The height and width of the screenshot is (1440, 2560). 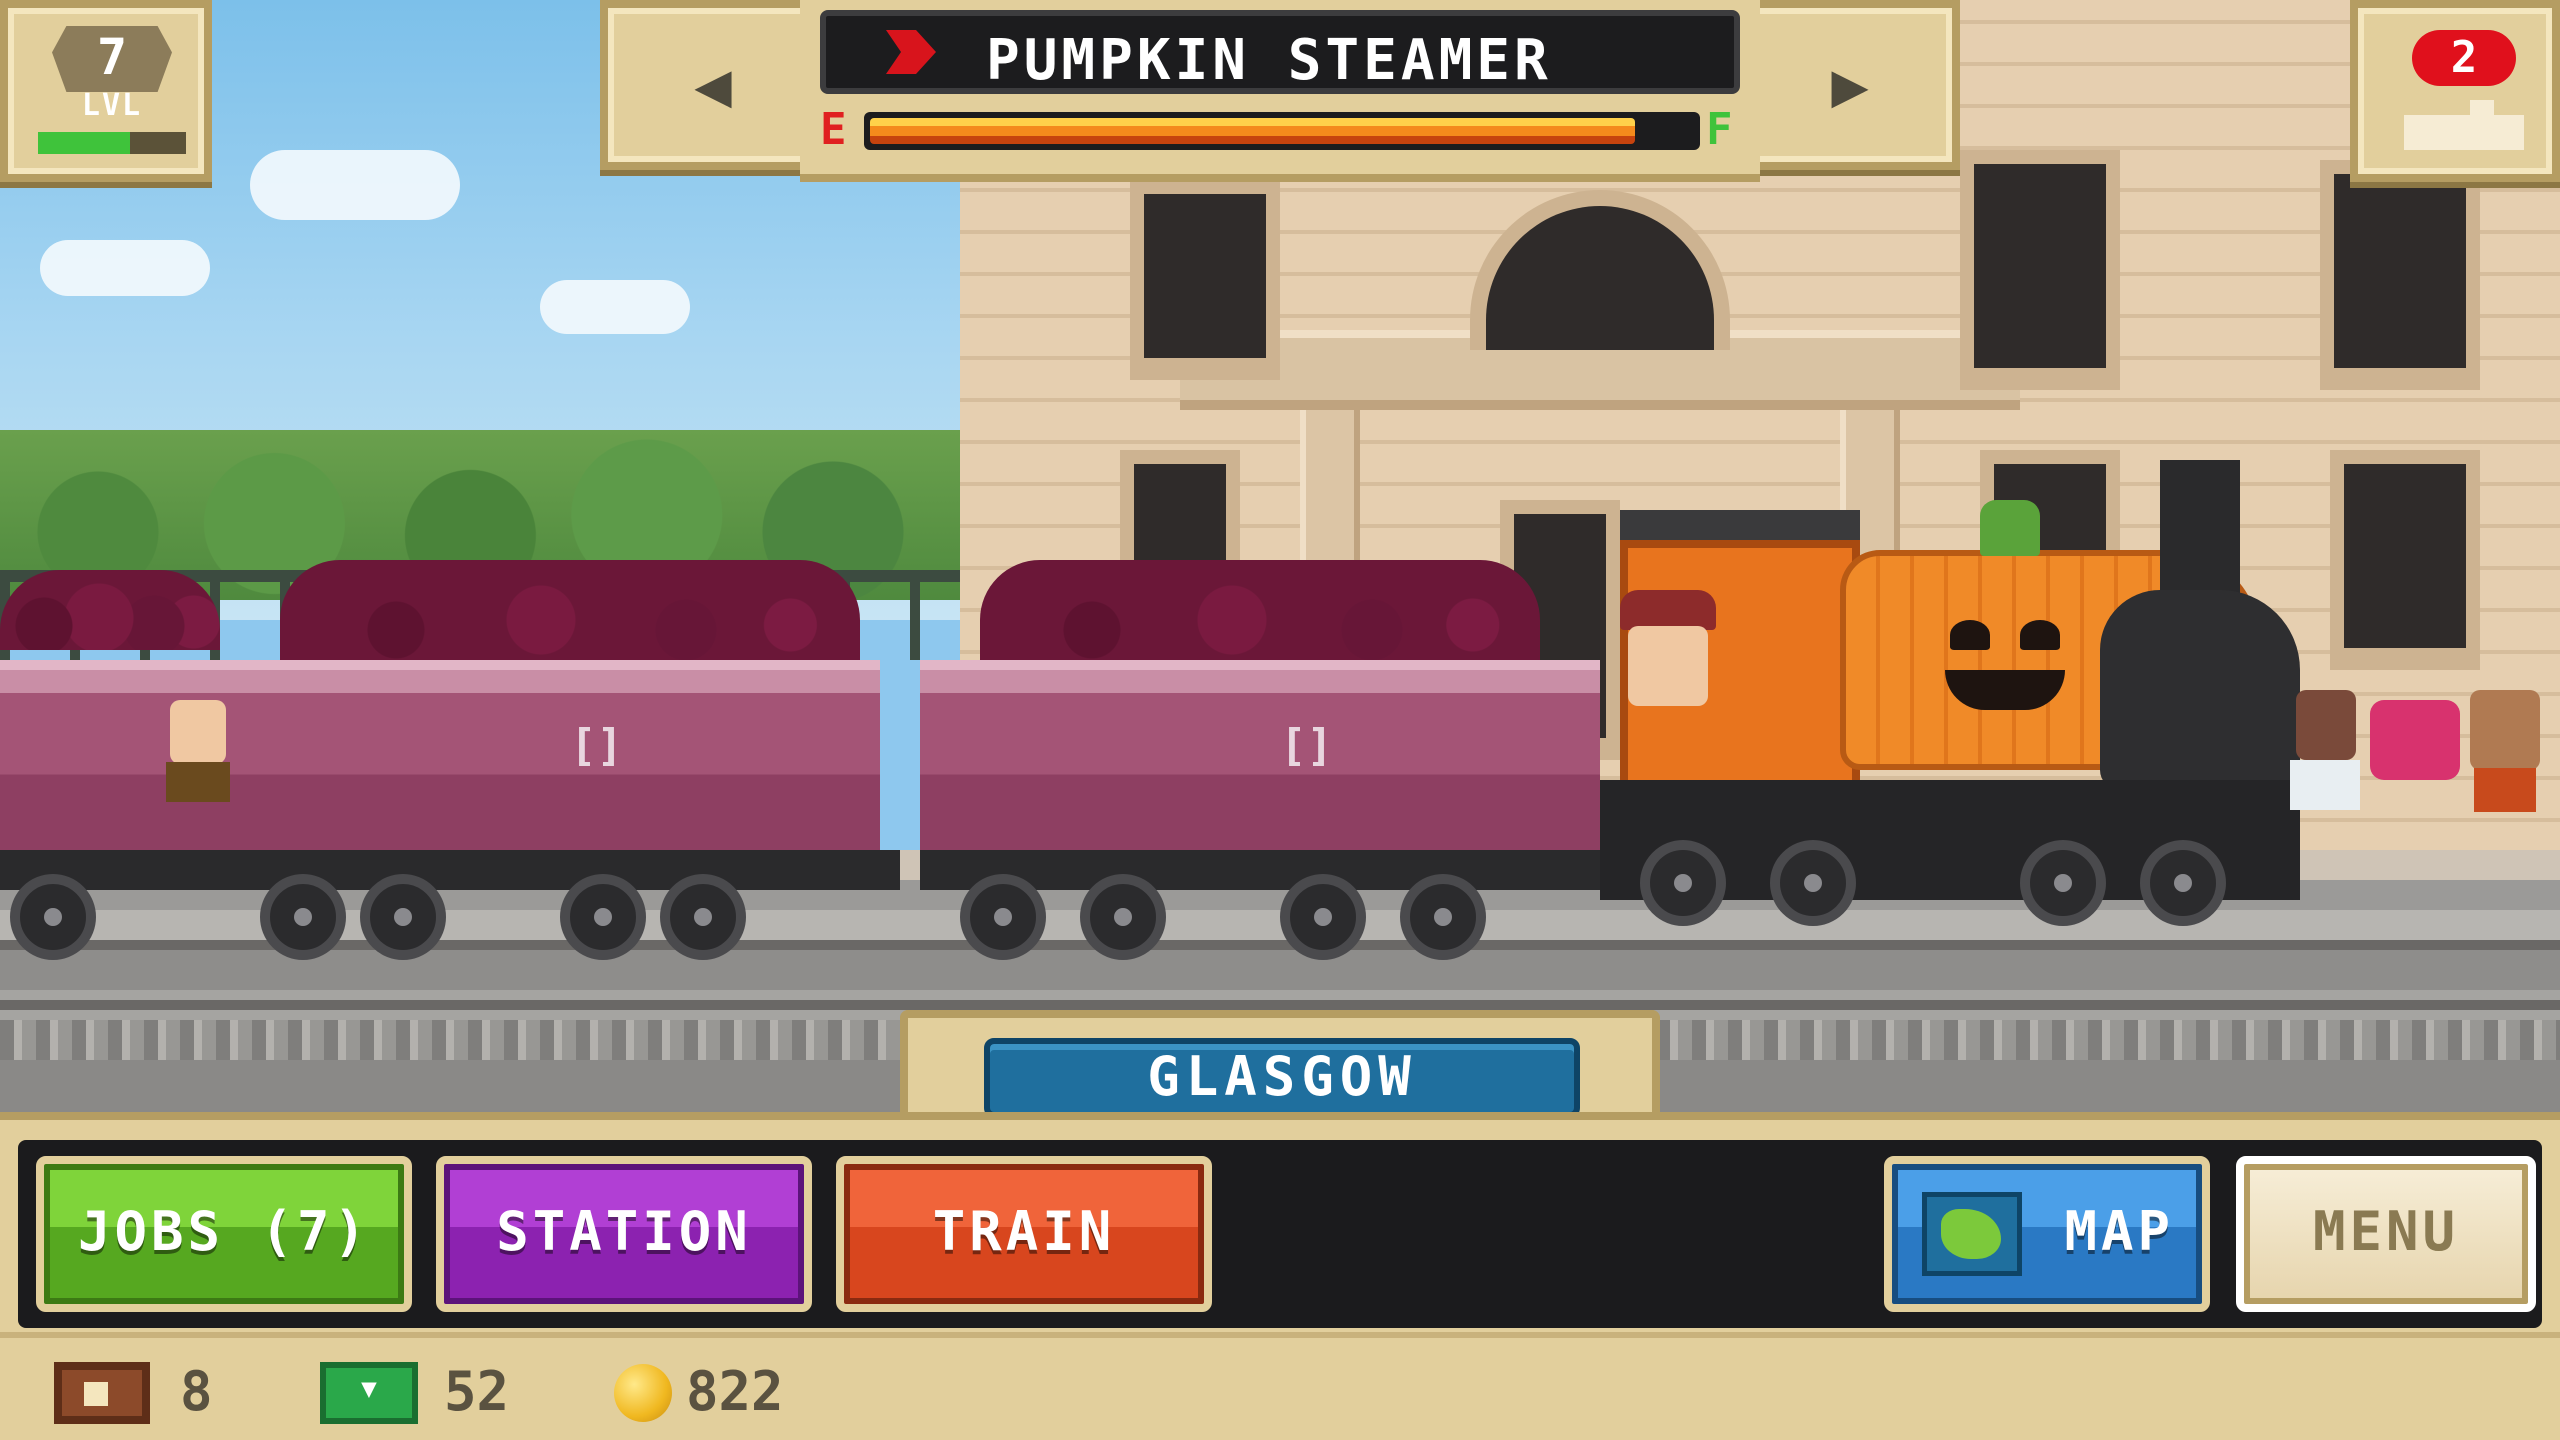 I want to click on train-name-plate: PUMPKIN STEAMER, so click(x=1280, y=52).